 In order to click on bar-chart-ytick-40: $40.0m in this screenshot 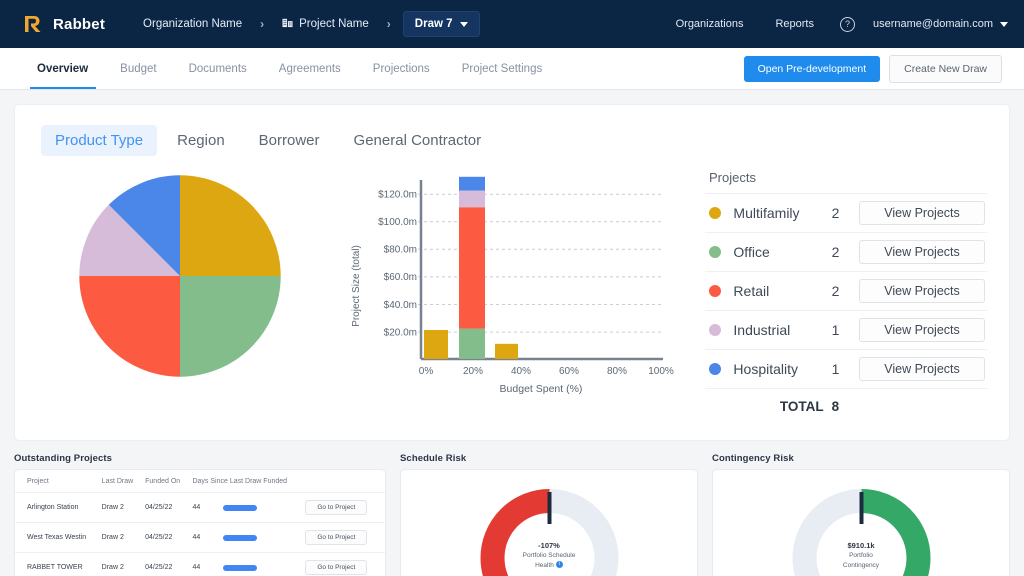, I will do `click(400, 305)`.